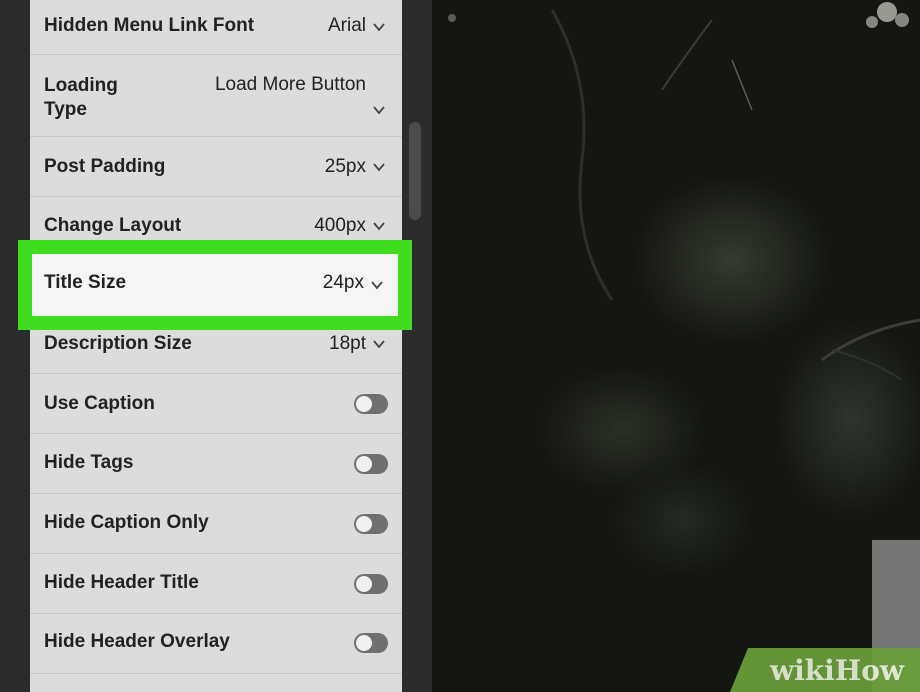 This screenshot has height=692, width=920. What do you see at coordinates (343, 283) in the screenshot?
I see `setting-value: 24px` at bounding box center [343, 283].